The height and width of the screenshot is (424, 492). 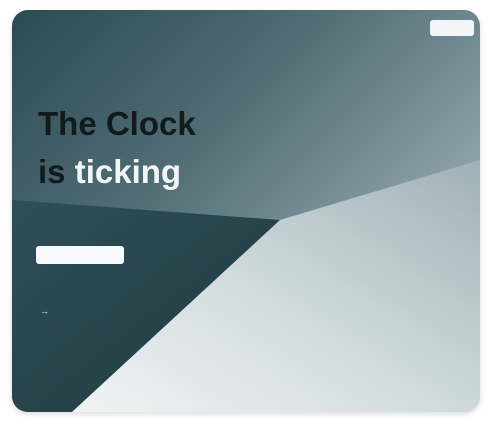 I want to click on hero-headline: The Clock is ticking, so click(x=168, y=148).